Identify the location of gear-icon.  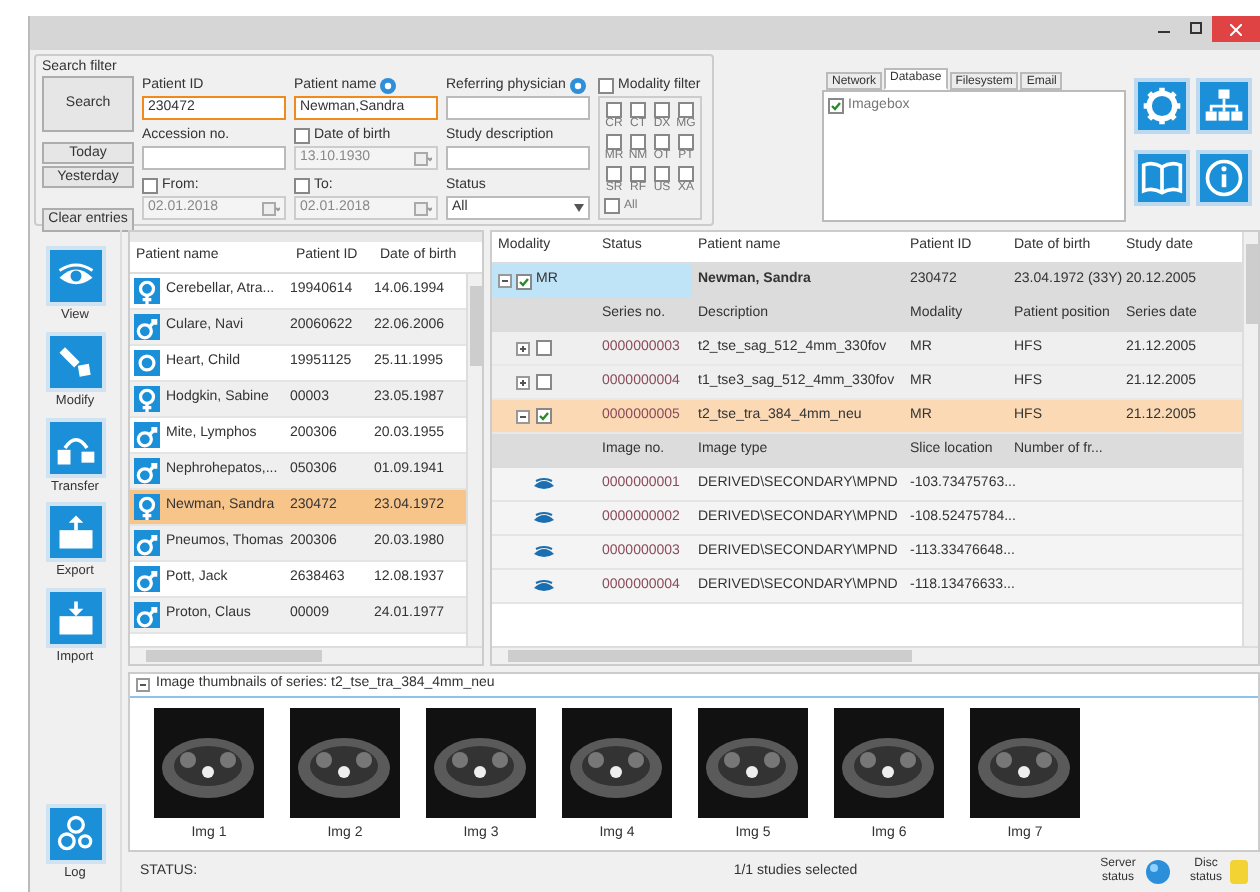
(1162, 106).